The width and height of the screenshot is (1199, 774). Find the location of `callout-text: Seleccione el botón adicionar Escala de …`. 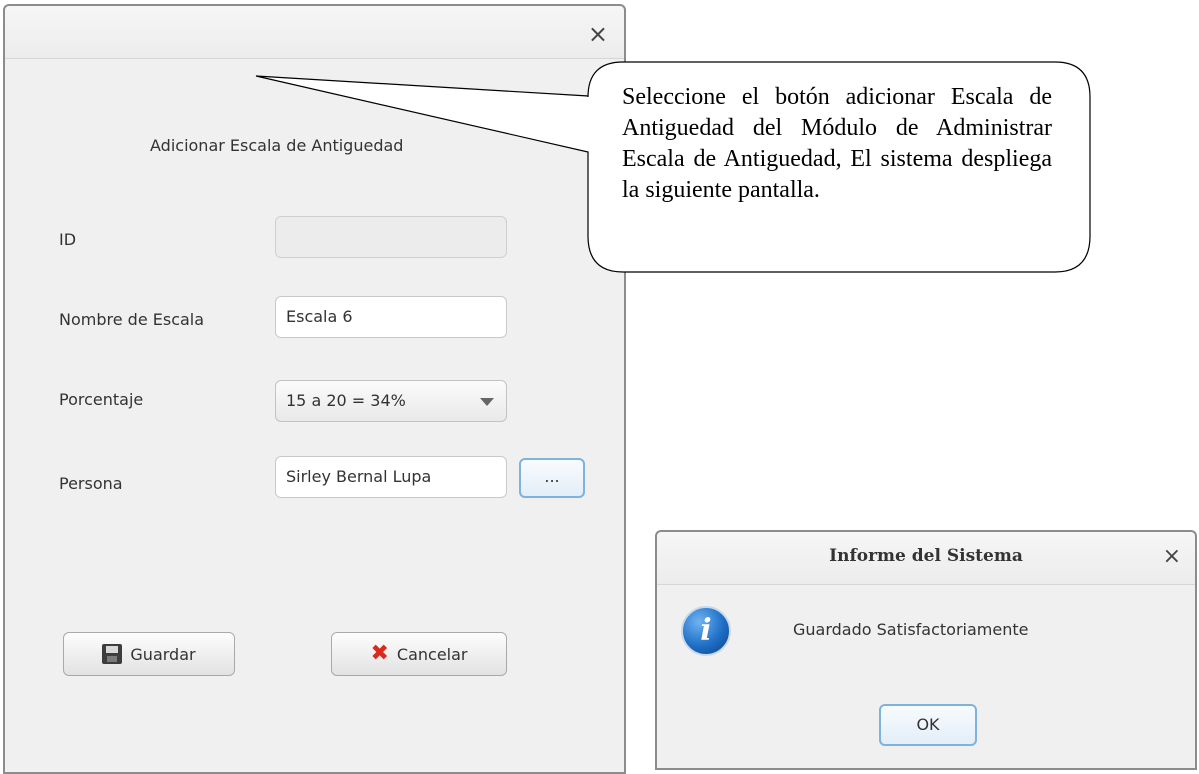

callout-text: Seleccione el botón adicionar Escala de … is located at coordinates (837, 143).